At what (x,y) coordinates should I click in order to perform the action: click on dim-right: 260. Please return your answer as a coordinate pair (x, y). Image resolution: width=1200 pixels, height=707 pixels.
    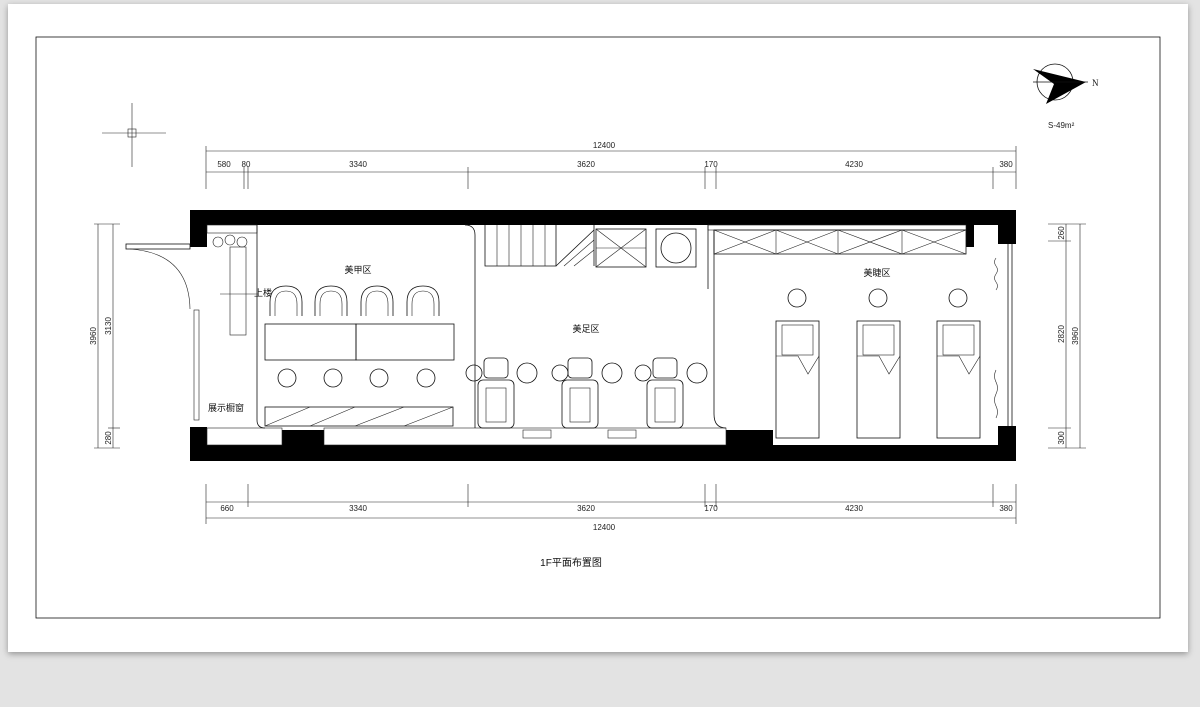
    Looking at the image, I should click on (1061, 233).